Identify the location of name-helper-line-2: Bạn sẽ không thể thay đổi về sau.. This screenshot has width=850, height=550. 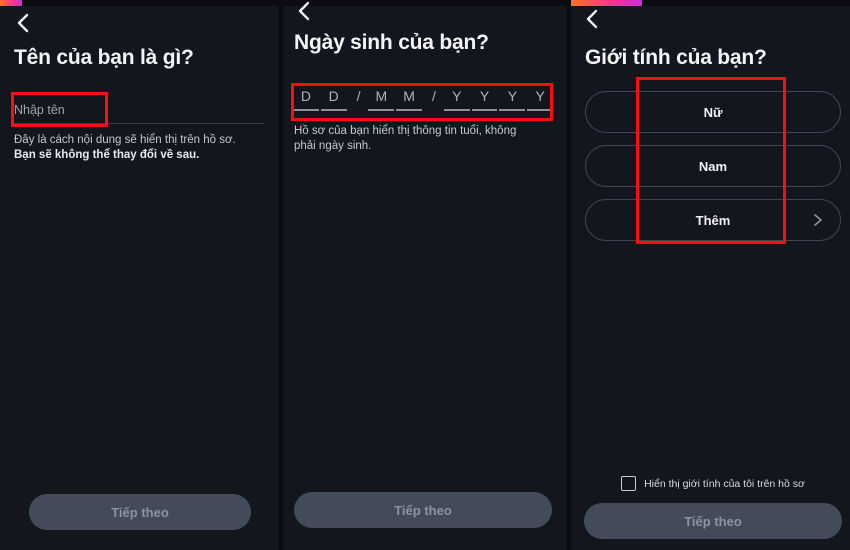
(107, 155).